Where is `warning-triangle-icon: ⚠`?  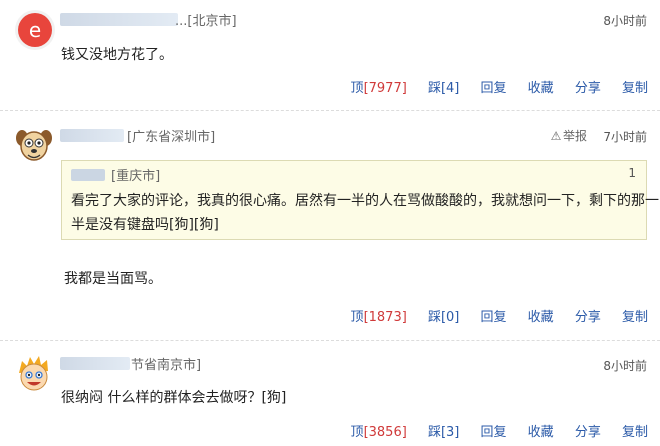 warning-triangle-icon: ⚠ is located at coordinates (556, 136).